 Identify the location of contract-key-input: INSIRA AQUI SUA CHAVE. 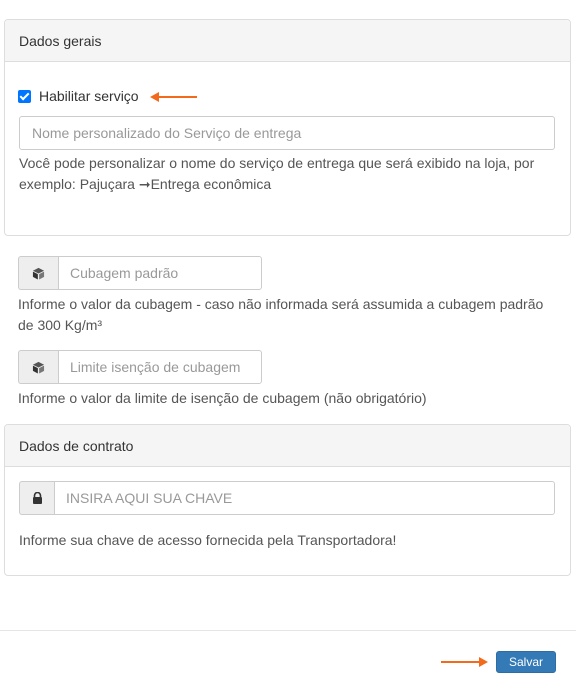
(304, 498).